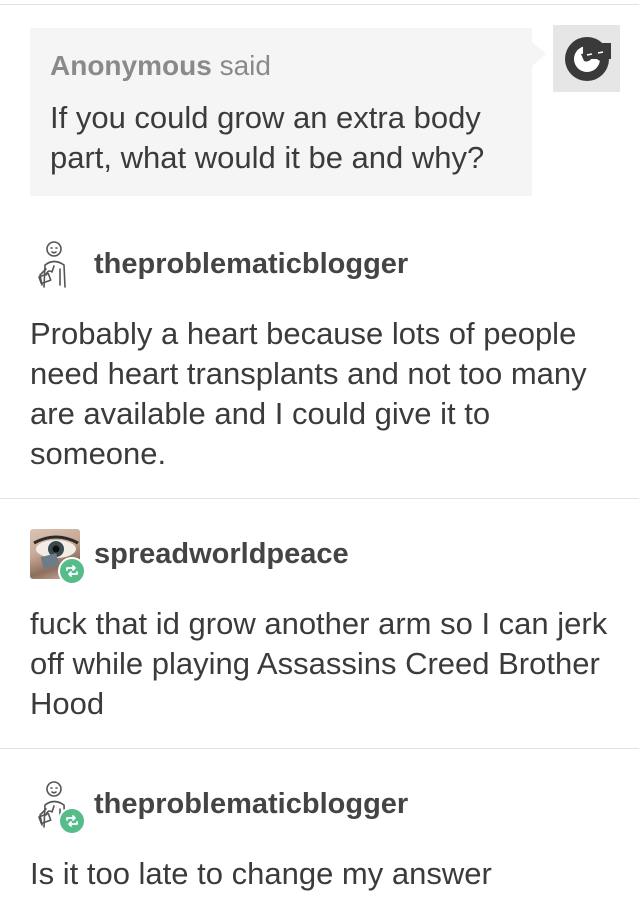 The image size is (639, 922). What do you see at coordinates (52, 264) in the screenshot?
I see `thinking-person-icon` at bounding box center [52, 264].